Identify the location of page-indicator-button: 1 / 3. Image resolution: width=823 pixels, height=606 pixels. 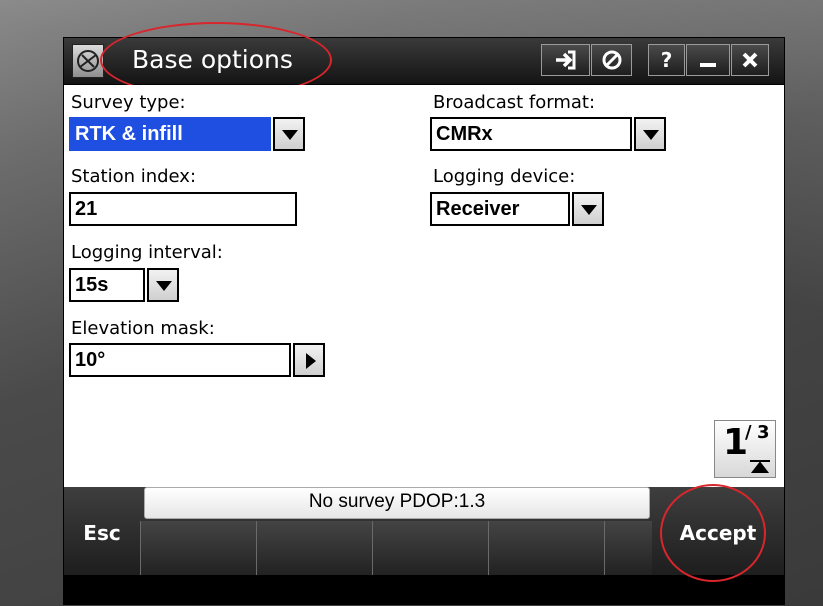
(745, 449).